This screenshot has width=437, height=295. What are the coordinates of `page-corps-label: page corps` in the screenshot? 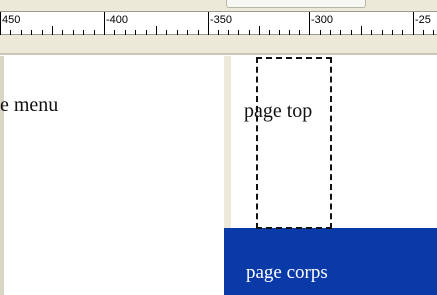 It's located at (287, 273).